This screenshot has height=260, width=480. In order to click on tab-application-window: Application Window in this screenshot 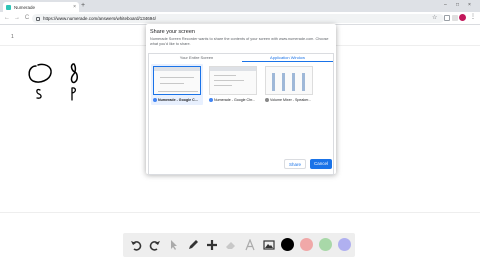, I will do `click(287, 58)`.